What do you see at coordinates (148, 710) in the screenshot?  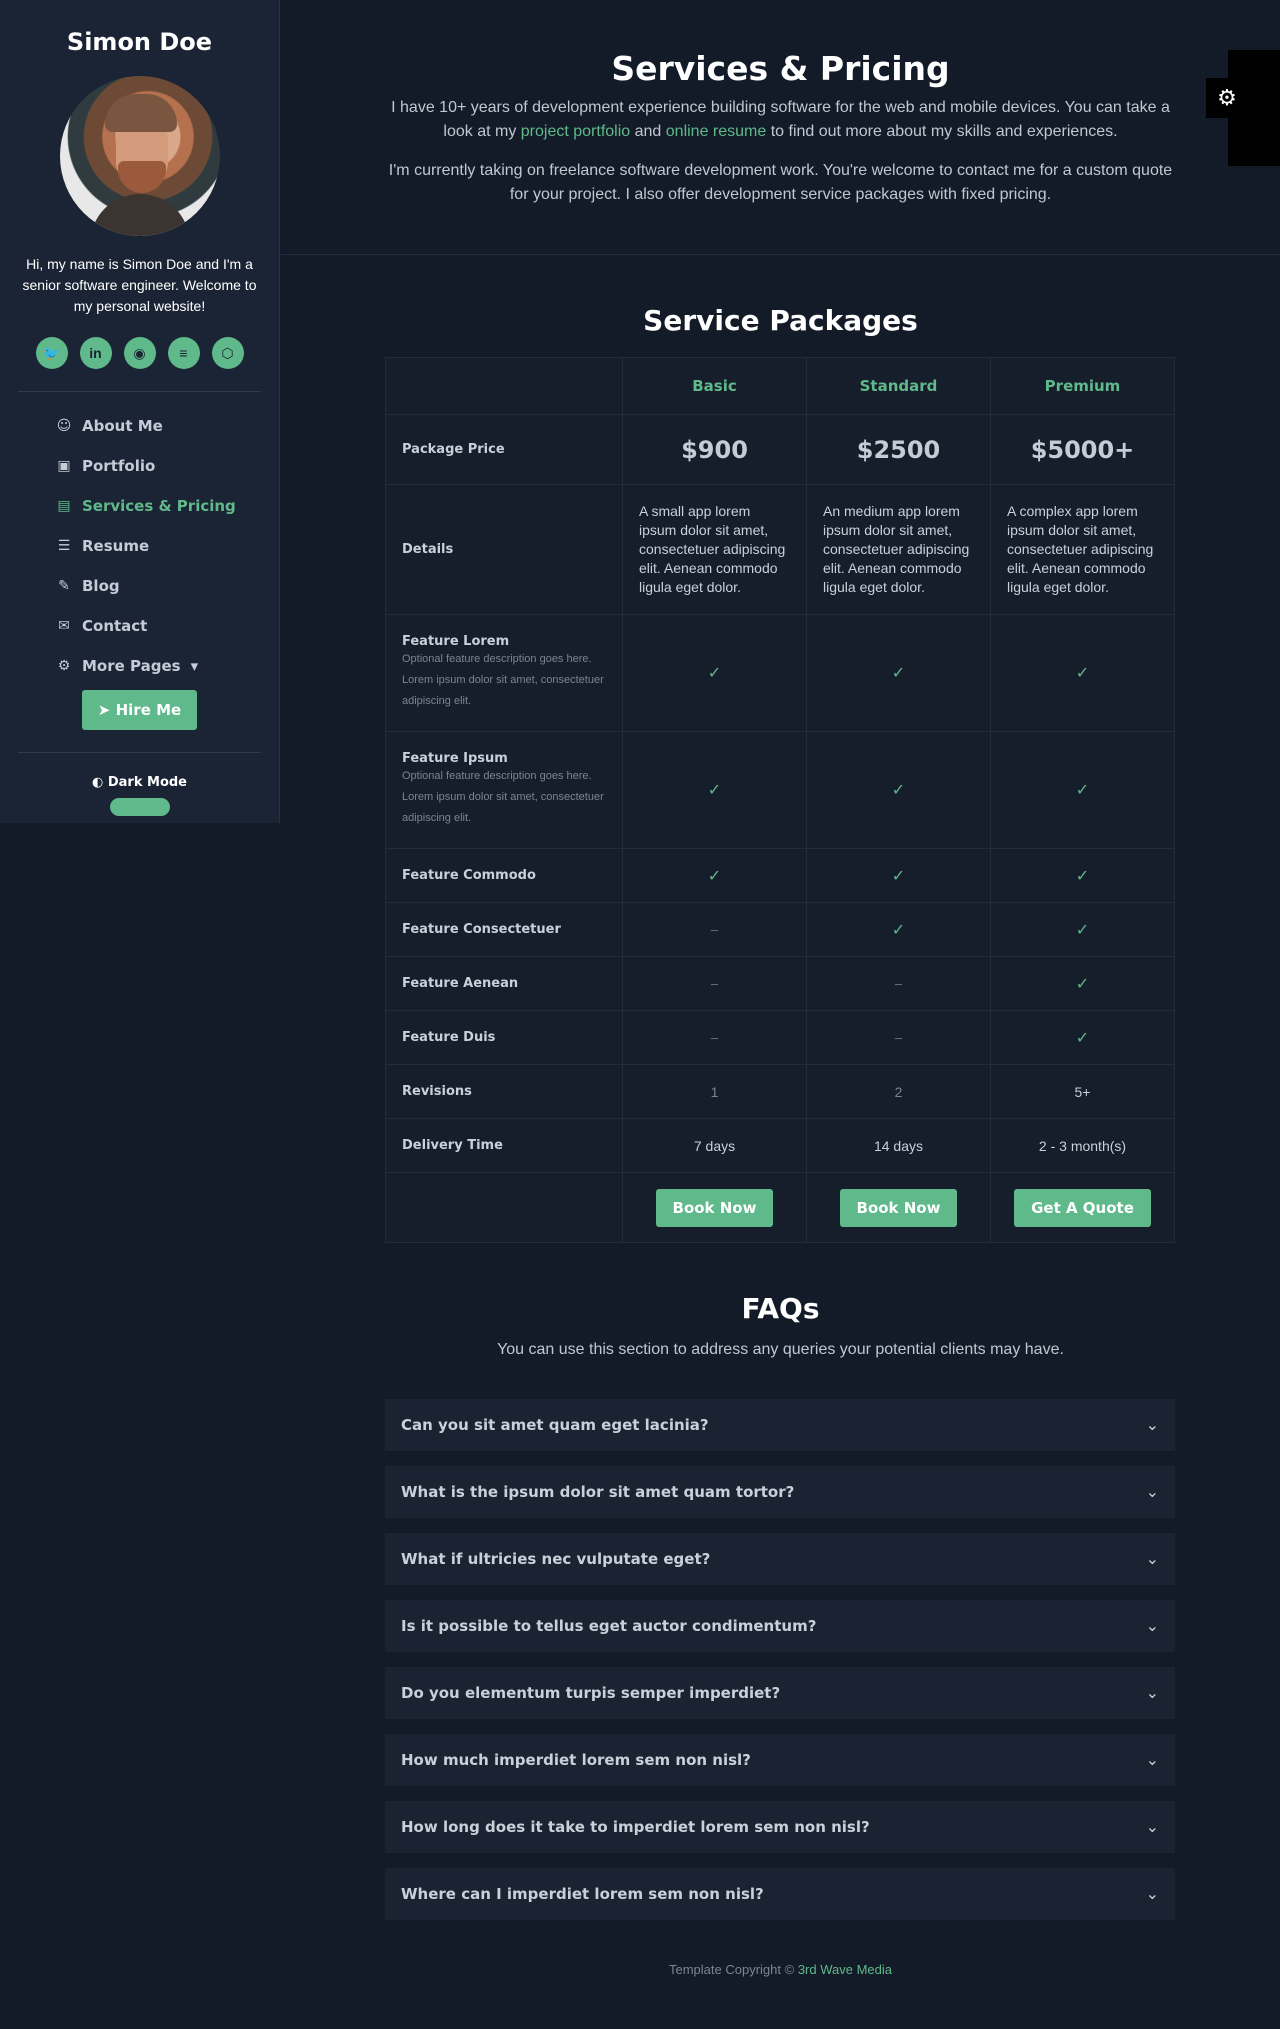 I see `hire-me-label: Hire Me` at bounding box center [148, 710].